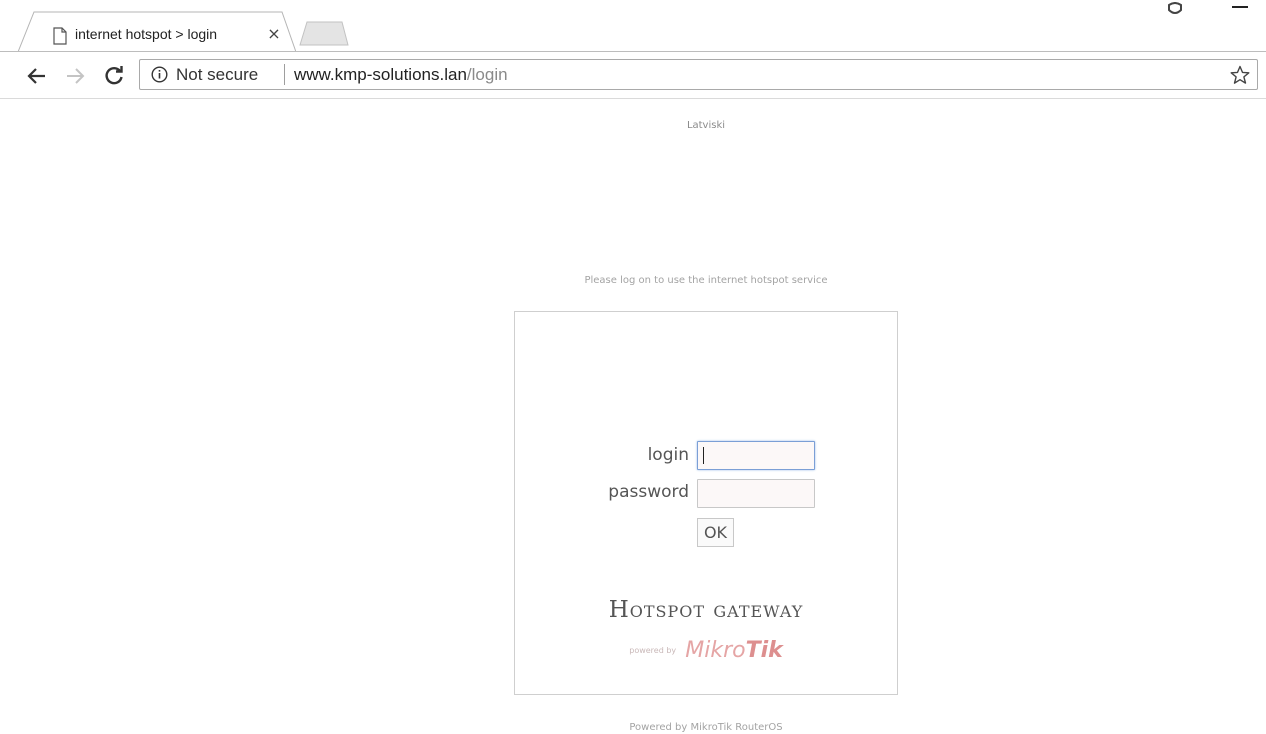  Describe the element at coordinates (217, 75) in the screenshot. I see `security-status: Not secure` at that location.